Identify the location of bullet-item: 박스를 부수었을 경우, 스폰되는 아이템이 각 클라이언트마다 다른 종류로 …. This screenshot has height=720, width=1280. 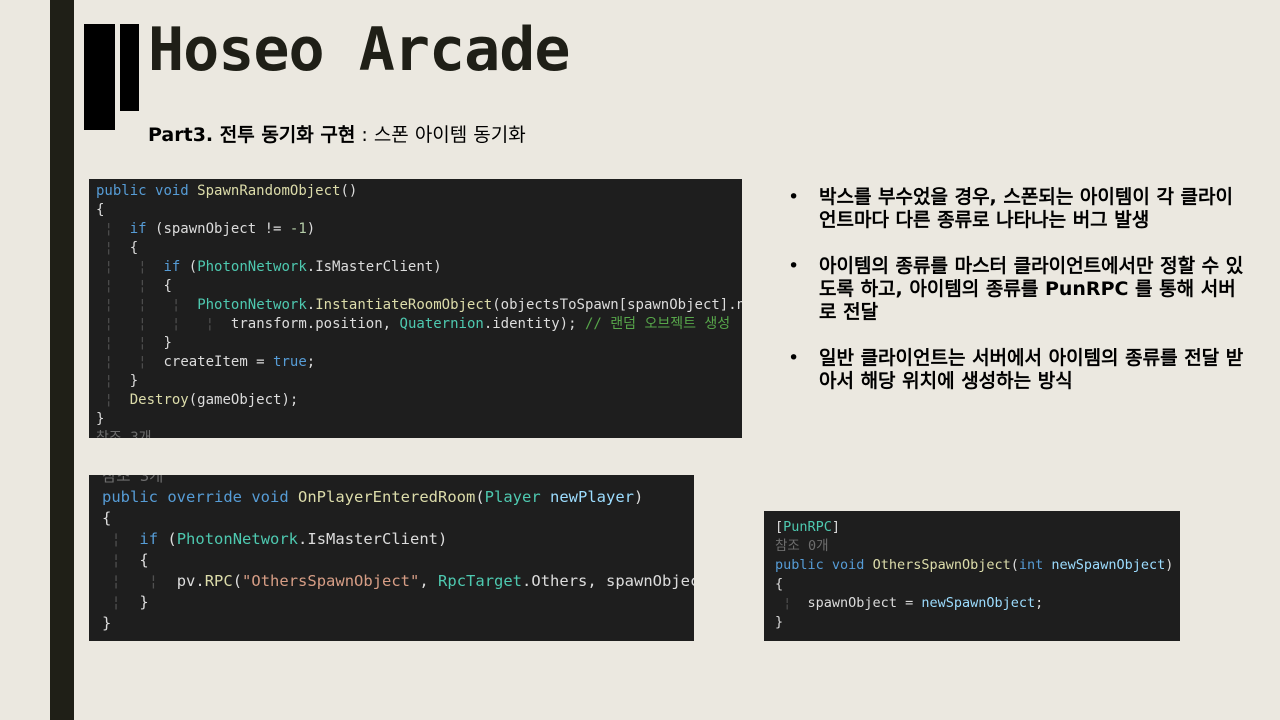
(1018, 209).